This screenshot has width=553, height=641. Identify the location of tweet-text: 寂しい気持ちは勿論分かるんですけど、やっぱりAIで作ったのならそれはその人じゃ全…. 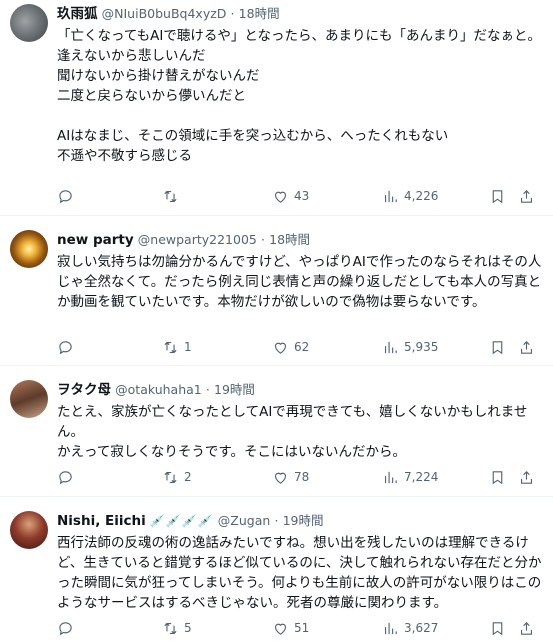
(299, 282).